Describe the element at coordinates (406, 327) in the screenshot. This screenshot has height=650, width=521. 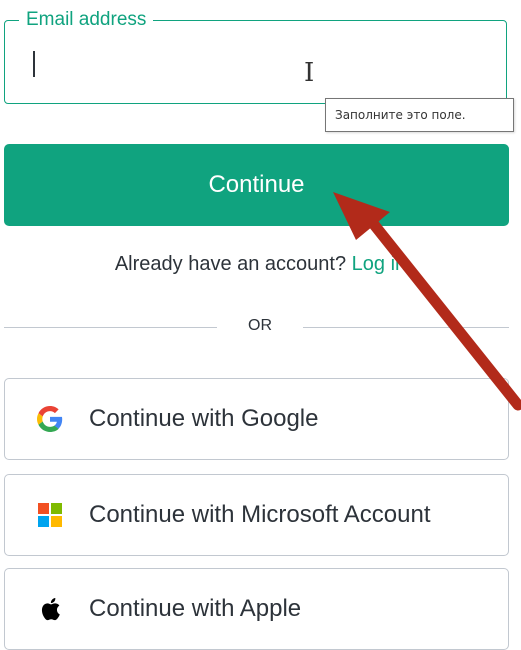
I see `divider-line-right` at that location.